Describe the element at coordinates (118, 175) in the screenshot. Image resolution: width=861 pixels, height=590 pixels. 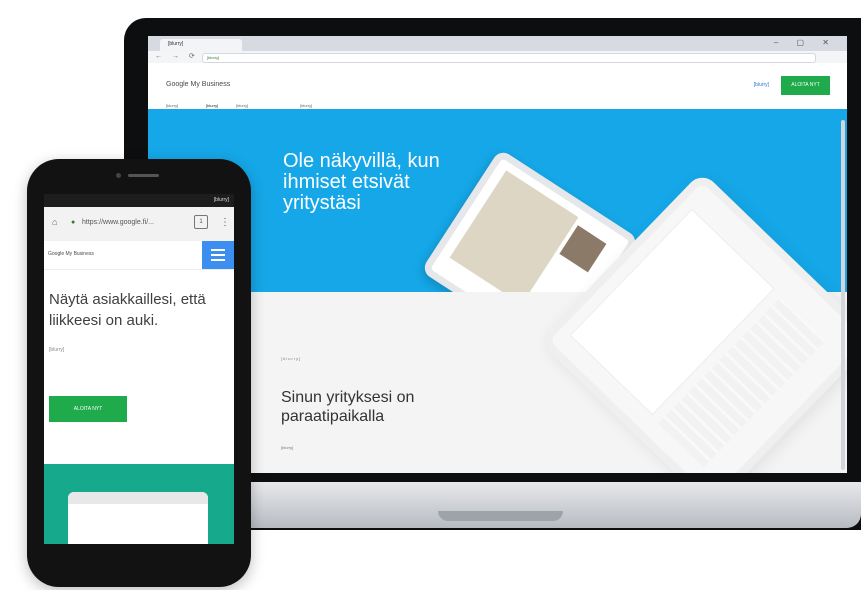
I see `phone-camera` at that location.